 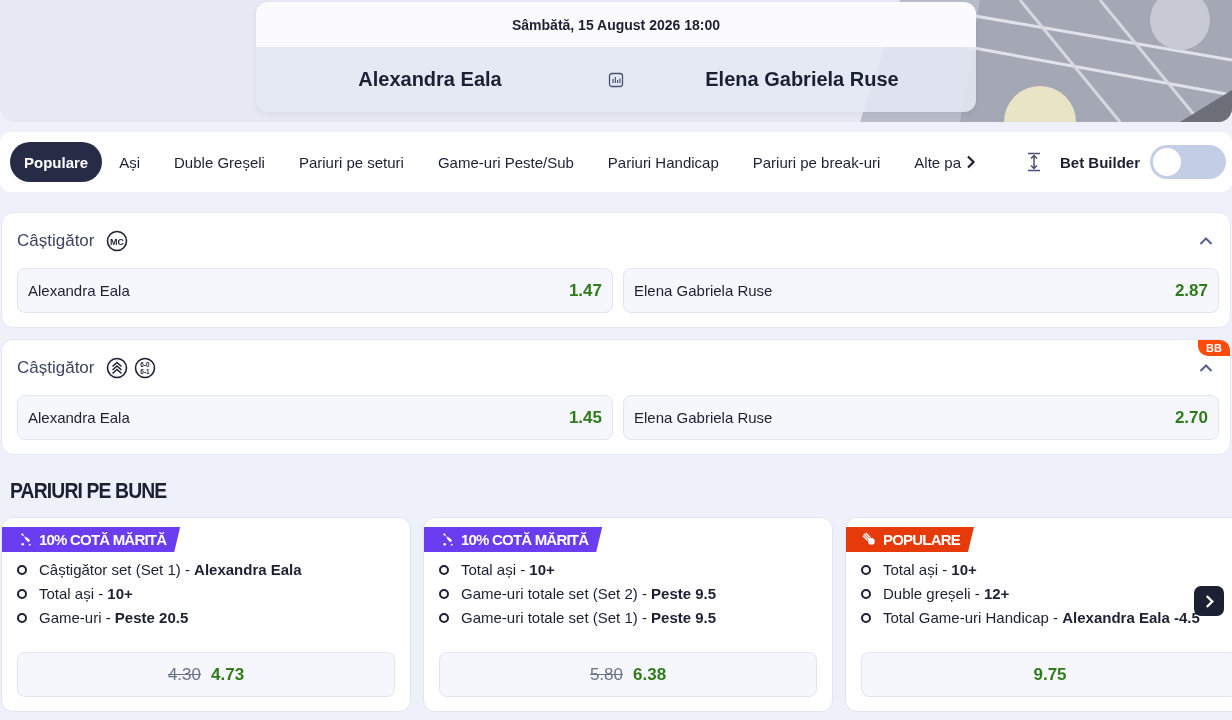 What do you see at coordinates (130, 162) in the screenshot?
I see `market-tab: Ași` at bounding box center [130, 162].